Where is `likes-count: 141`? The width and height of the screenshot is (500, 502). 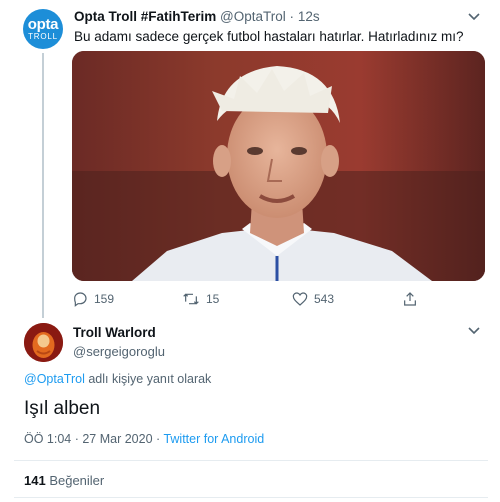 likes-count: 141 is located at coordinates (35, 480).